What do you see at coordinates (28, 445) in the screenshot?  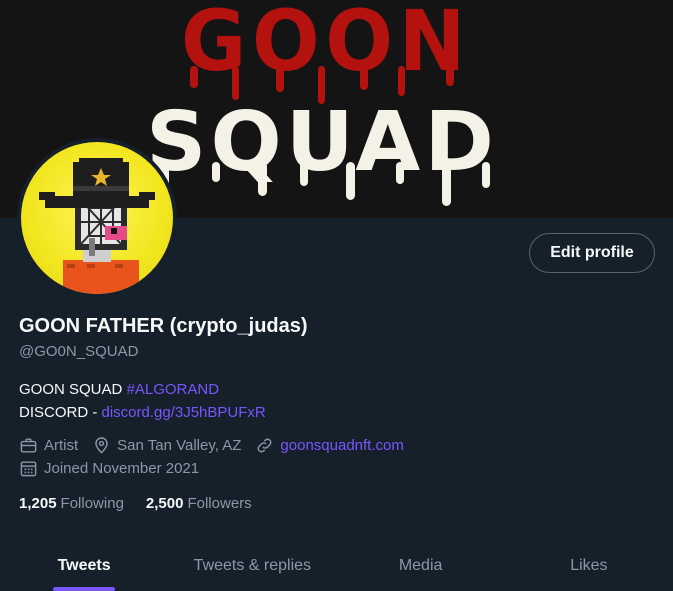 I see `briefcase-icon` at bounding box center [28, 445].